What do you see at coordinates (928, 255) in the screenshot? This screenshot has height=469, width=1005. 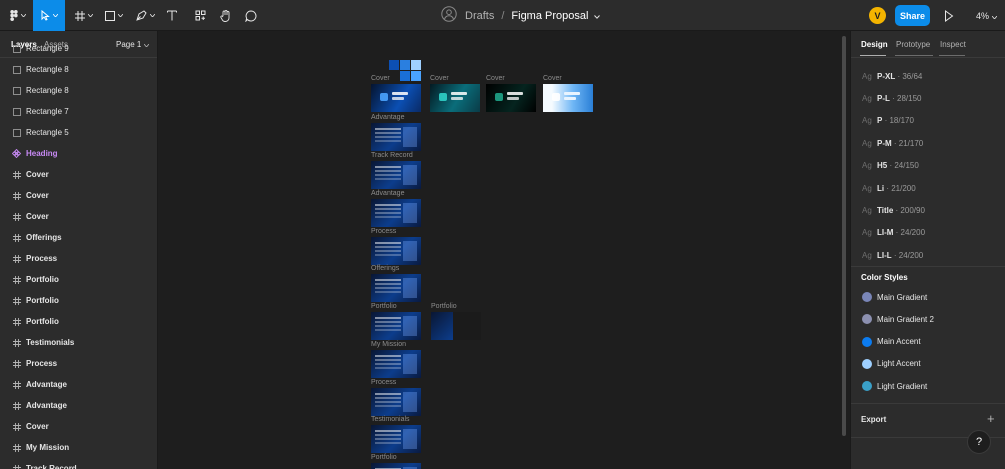 I see `text-style-item: Ag LI-L · 24/200` at bounding box center [928, 255].